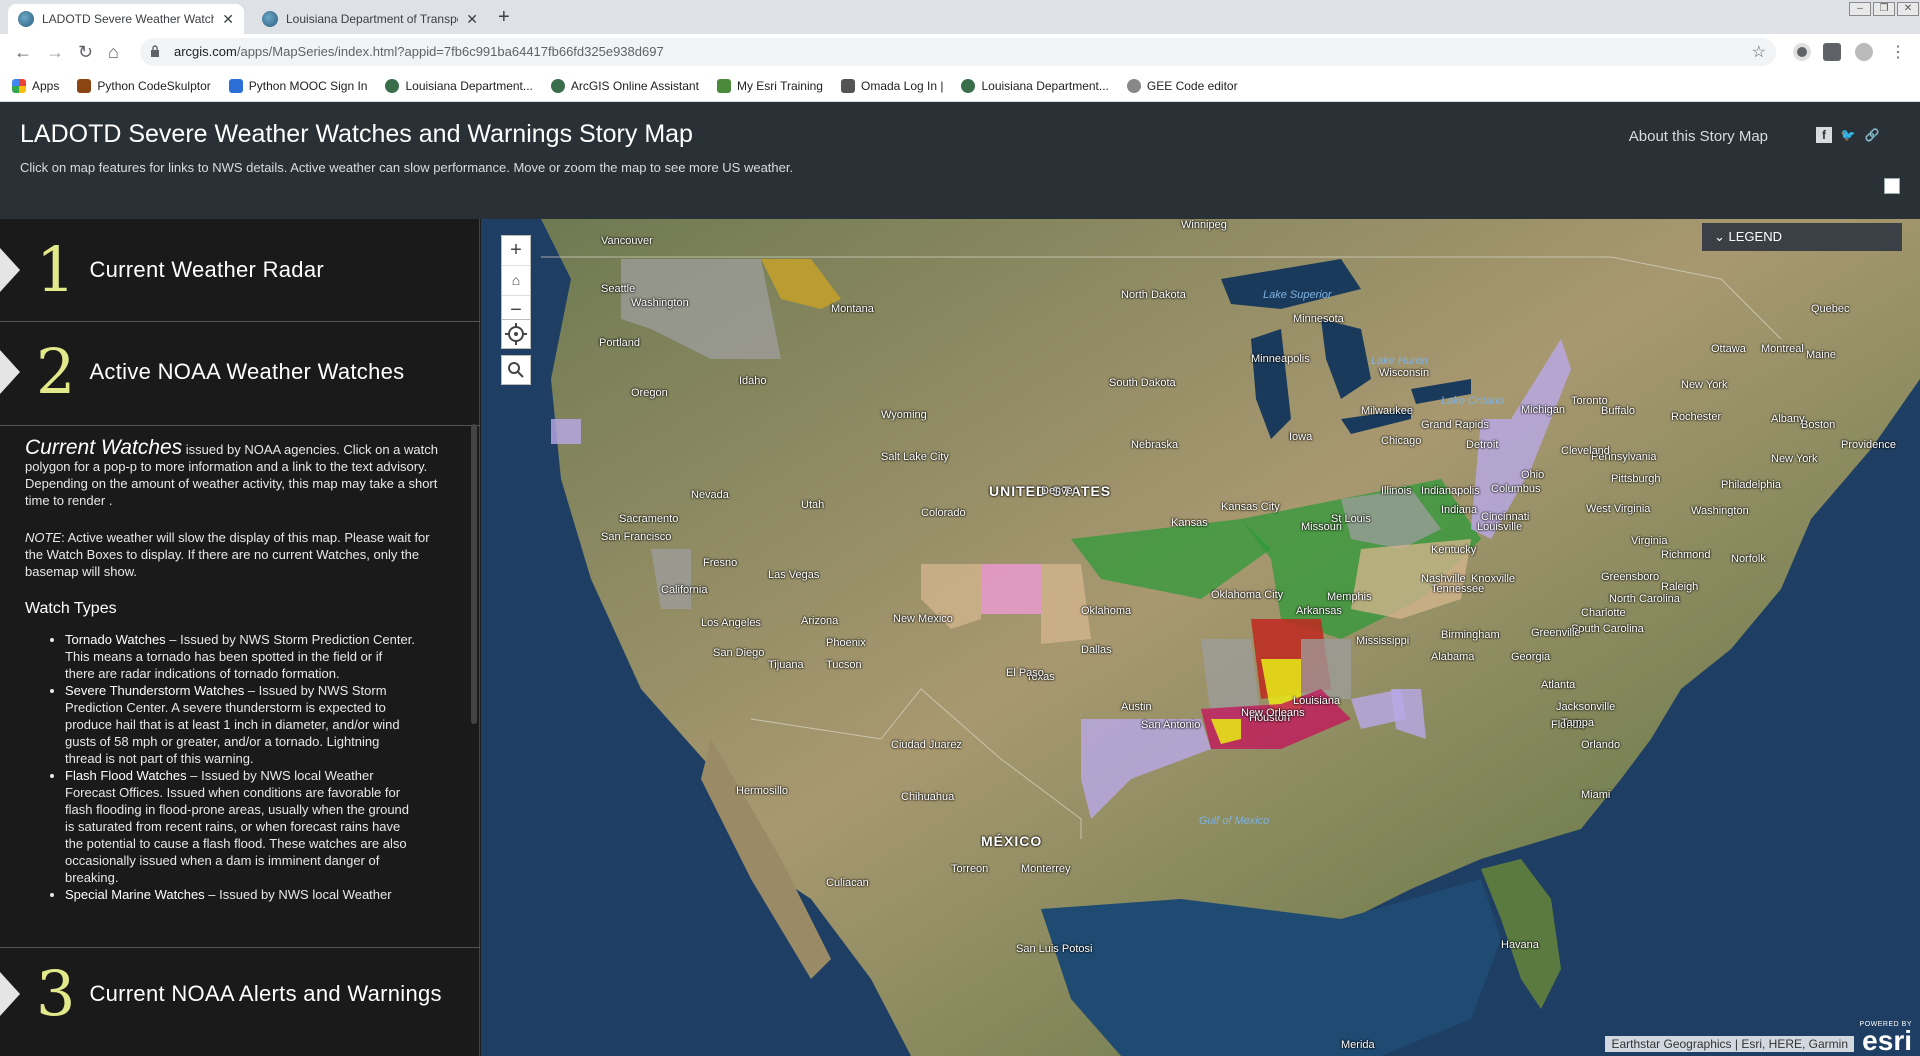 The height and width of the screenshot is (1056, 1920). I want to click on bookmark-label: Python CodeSkulptor, so click(154, 85).